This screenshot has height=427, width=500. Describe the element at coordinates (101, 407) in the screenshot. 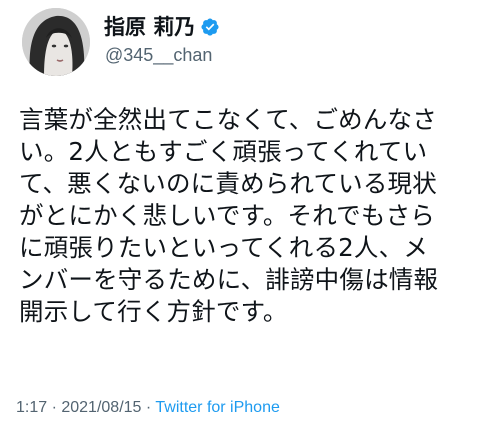

I see `tweet-date: 2021/08/15` at that location.